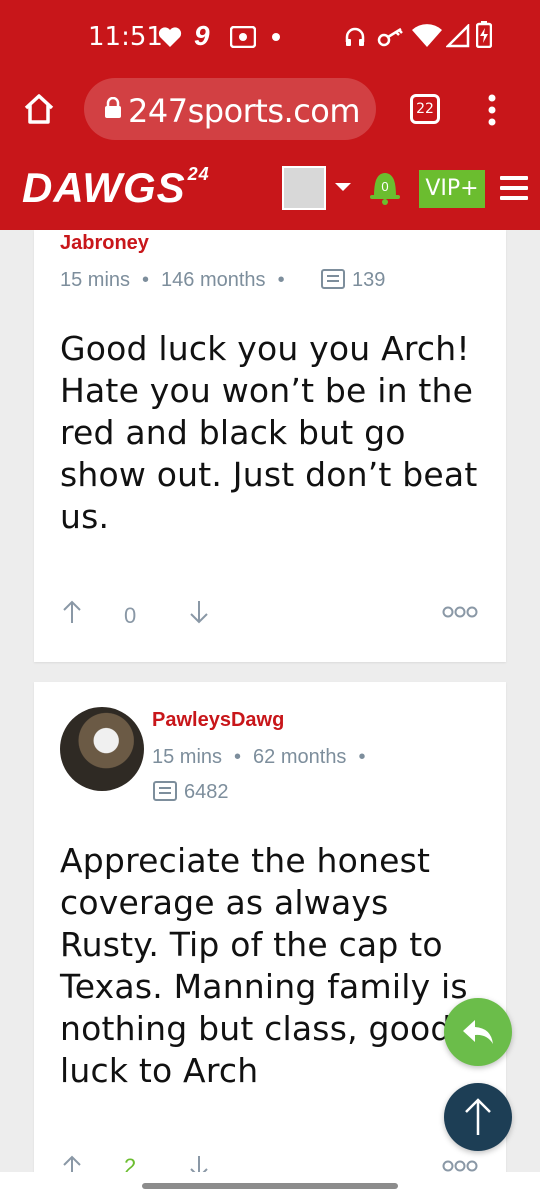 Image resolution: width=540 pixels, height=1200 pixels. Describe the element at coordinates (102, 749) in the screenshot. I see `avatar` at that location.